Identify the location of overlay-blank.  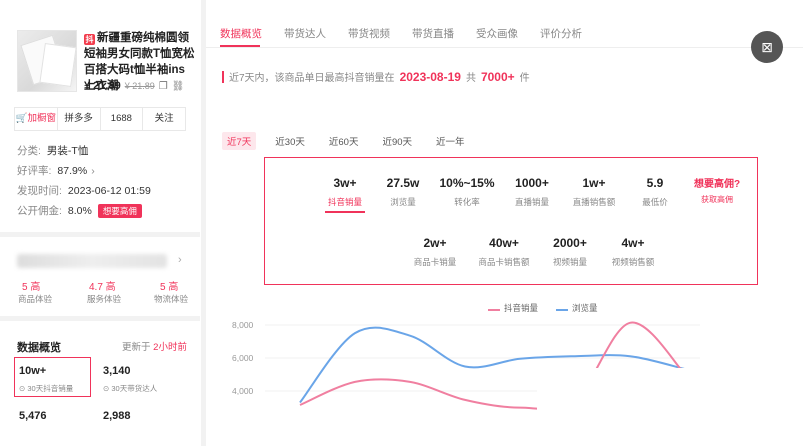
(670, 407).